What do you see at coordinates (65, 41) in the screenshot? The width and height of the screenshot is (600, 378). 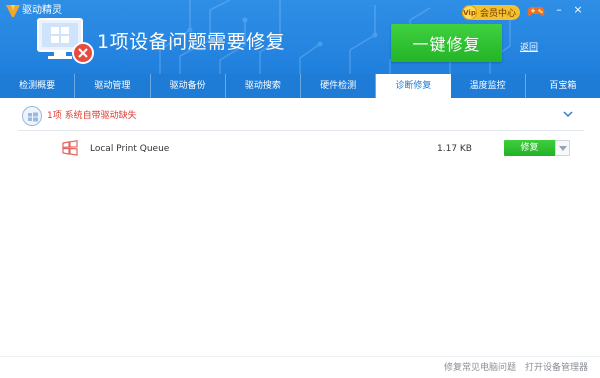 I see `monitor-repair-icon` at bounding box center [65, 41].